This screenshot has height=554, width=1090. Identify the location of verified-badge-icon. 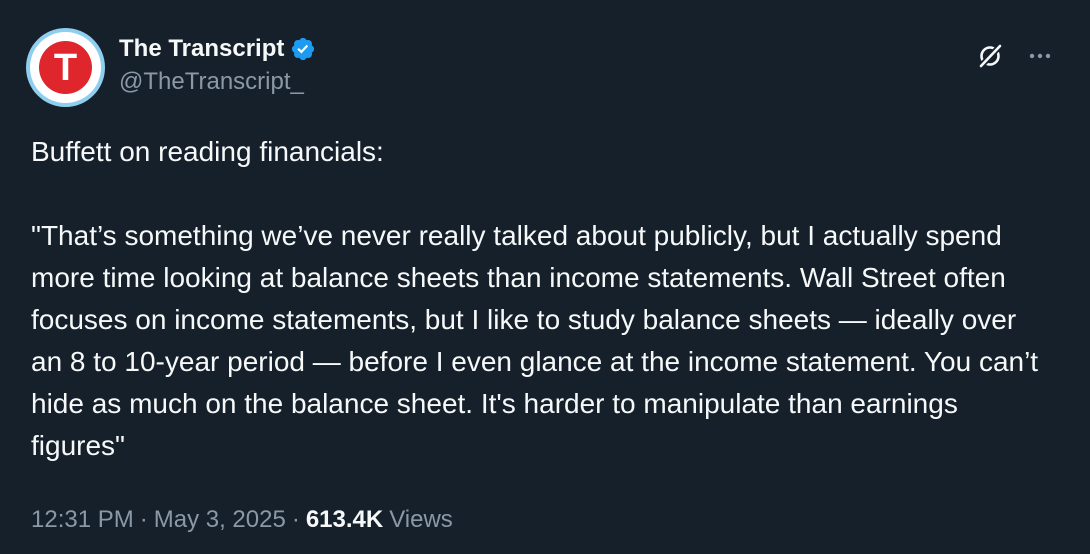
(303, 49).